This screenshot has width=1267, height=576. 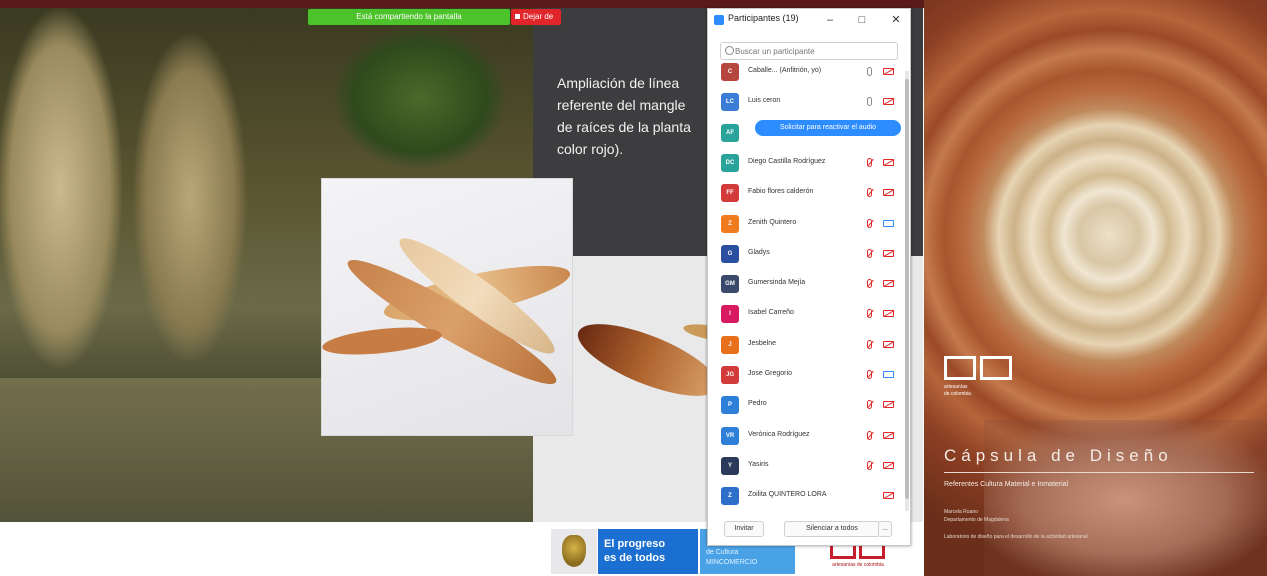 What do you see at coordinates (759, 252) in the screenshot?
I see `participant-name: Gladys` at bounding box center [759, 252].